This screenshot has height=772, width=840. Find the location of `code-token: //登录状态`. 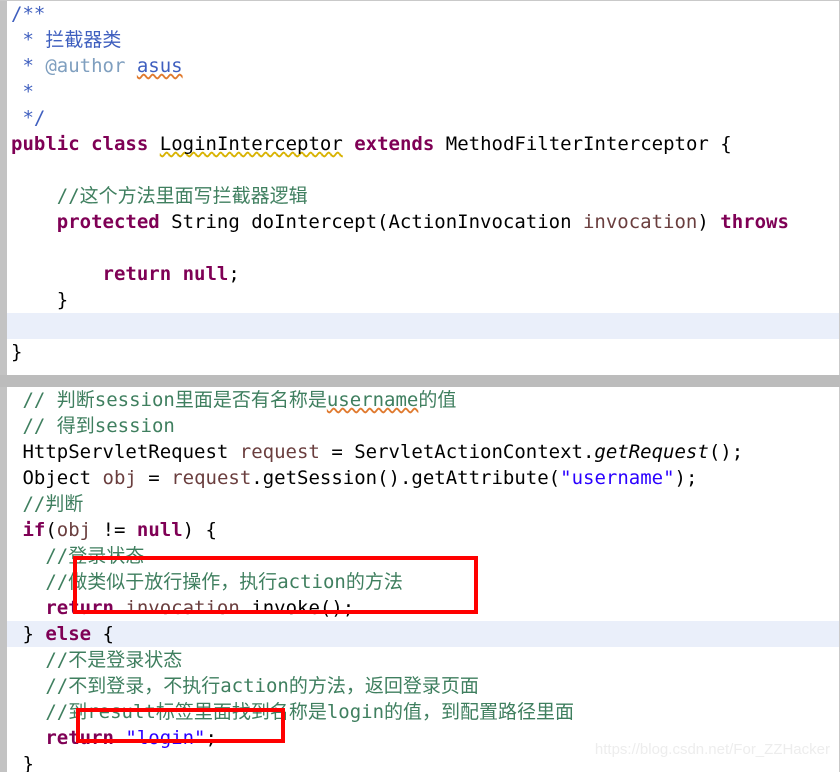

code-token: //登录状态 is located at coordinates (95, 556).